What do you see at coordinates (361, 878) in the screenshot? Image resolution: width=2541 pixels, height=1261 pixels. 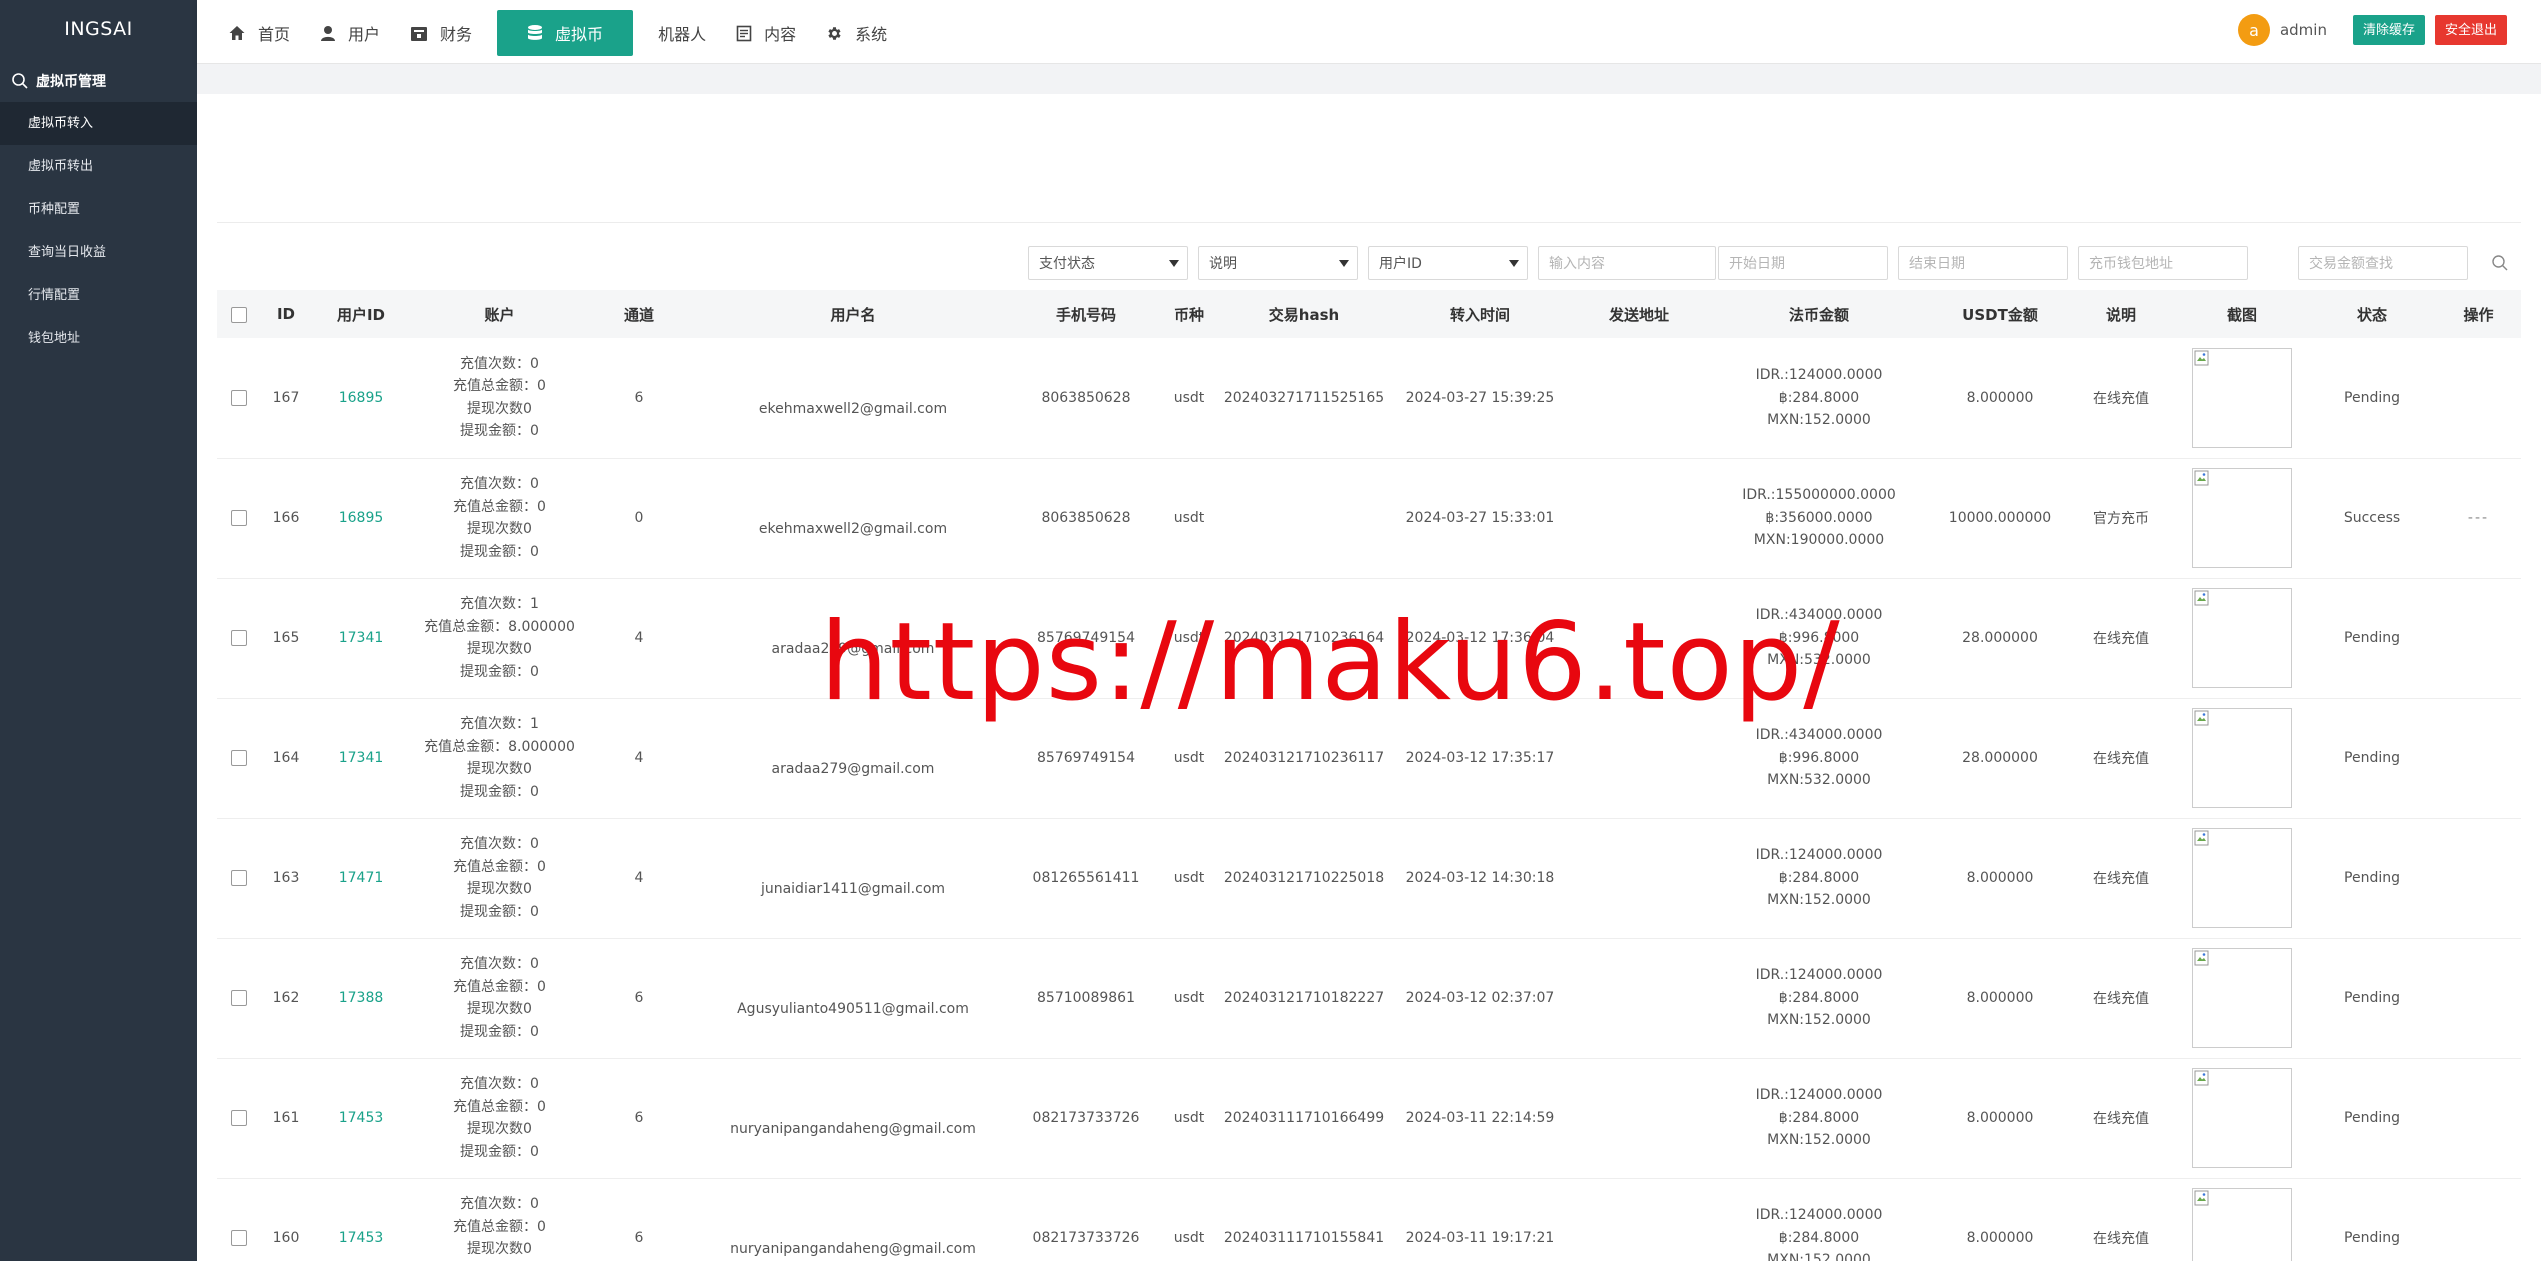 I see `user-id-link: 17471` at bounding box center [361, 878].